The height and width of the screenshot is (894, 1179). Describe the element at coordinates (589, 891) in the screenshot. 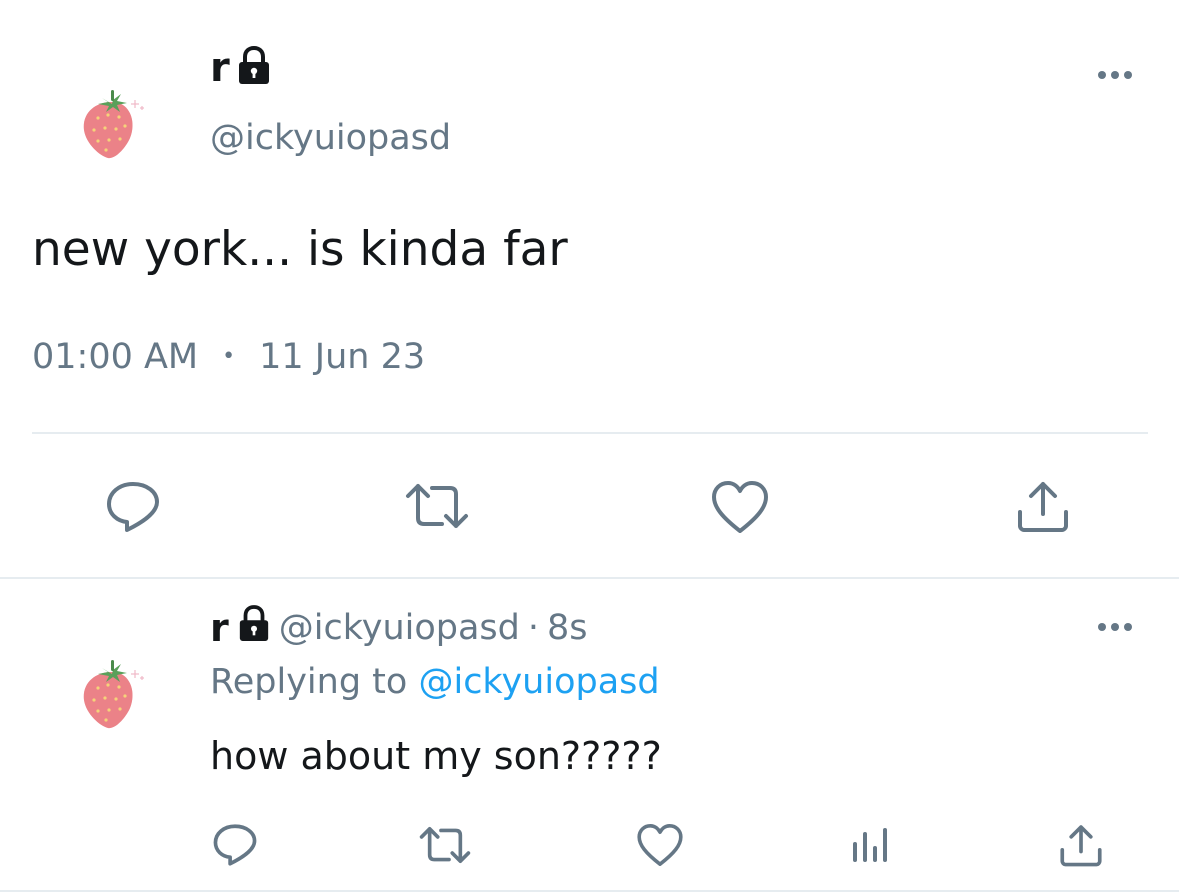

I see `bottom-divider` at that location.